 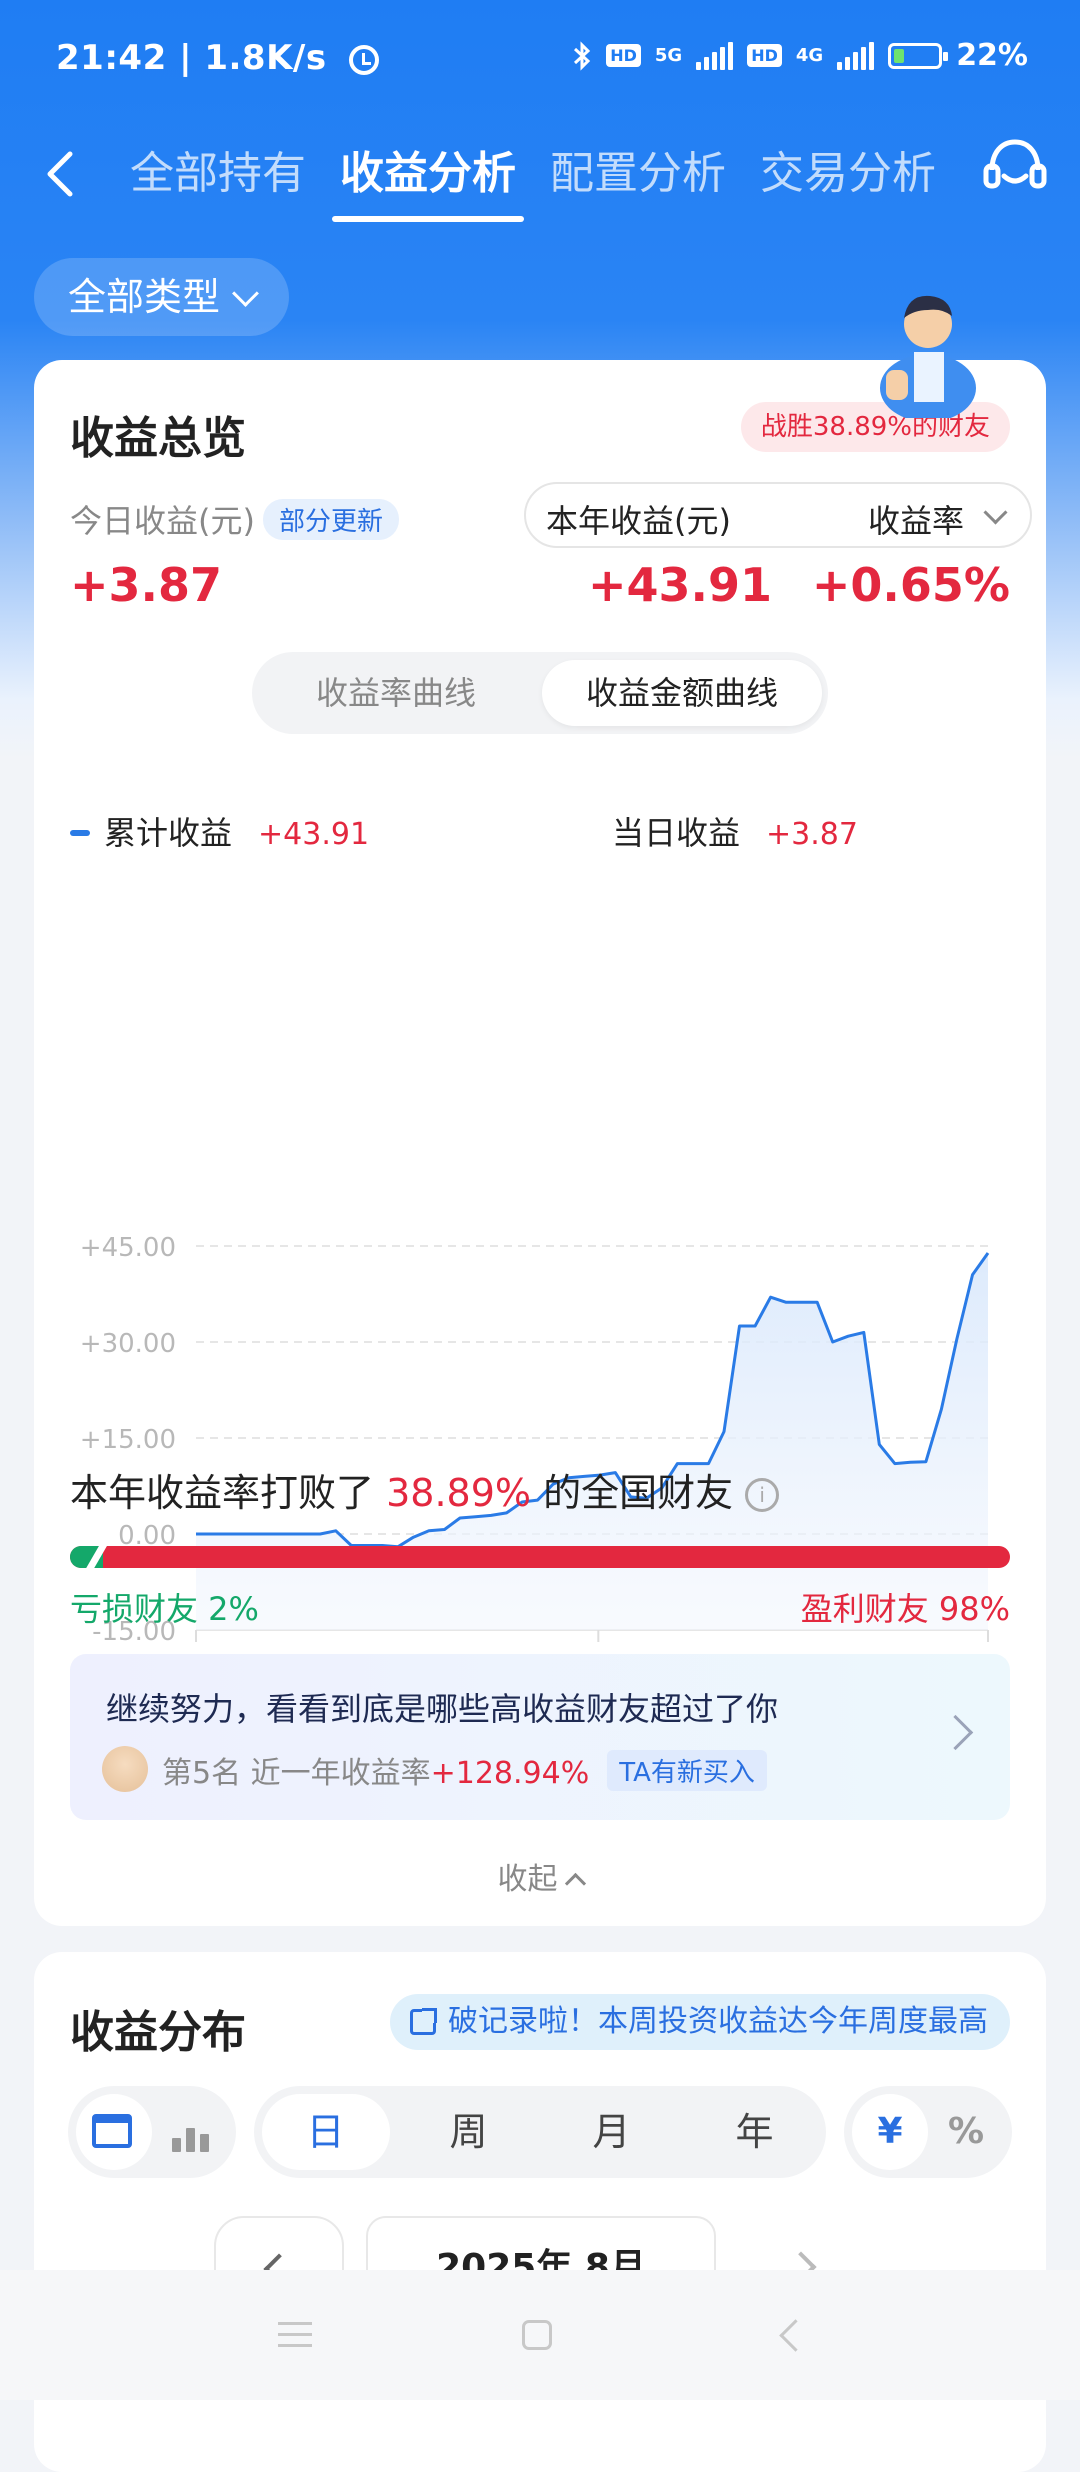 What do you see at coordinates (687, 1770) in the screenshot?
I see `new-buy-tag: TA有新买入` at bounding box center [687, 1770].